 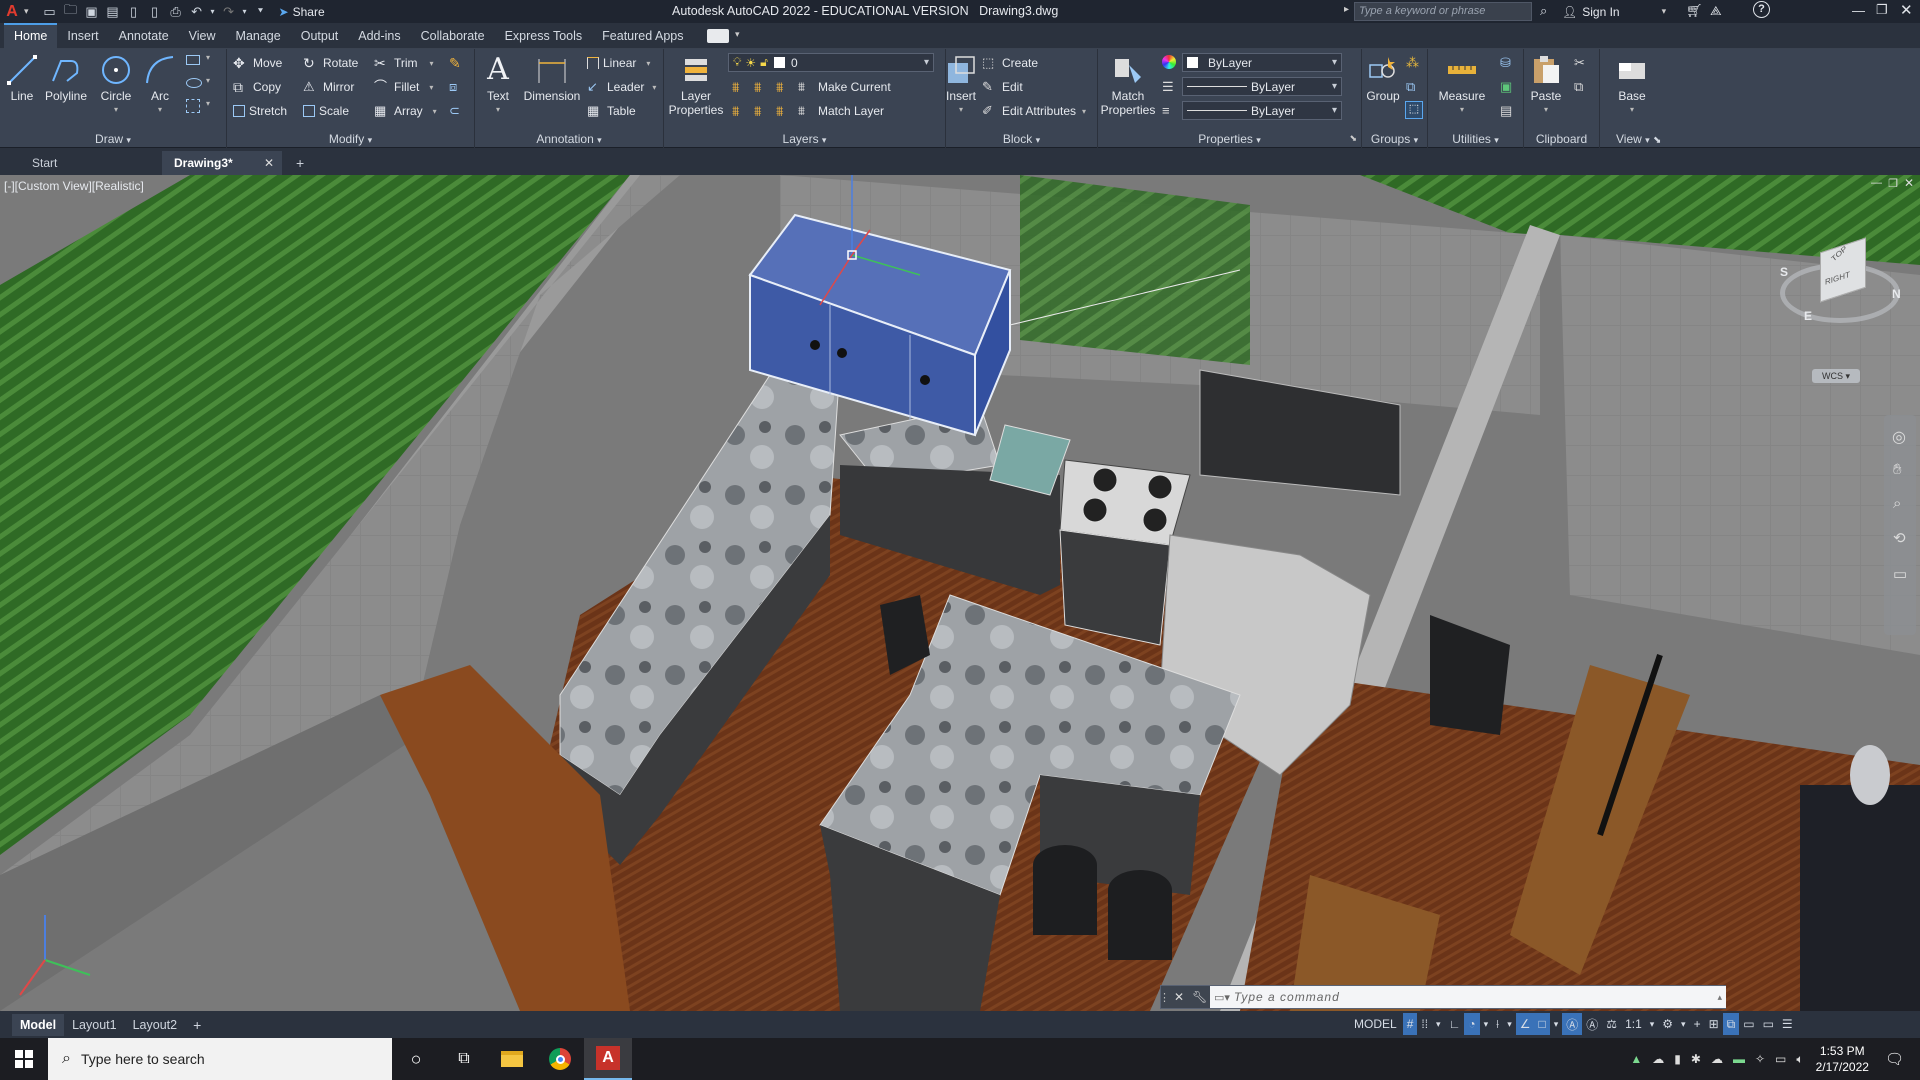 What do you see at coordinates (1696, 1059) in the screenshot?
I see `system-tray-icon-4: ✱` at bounding box center [1696, 1059].